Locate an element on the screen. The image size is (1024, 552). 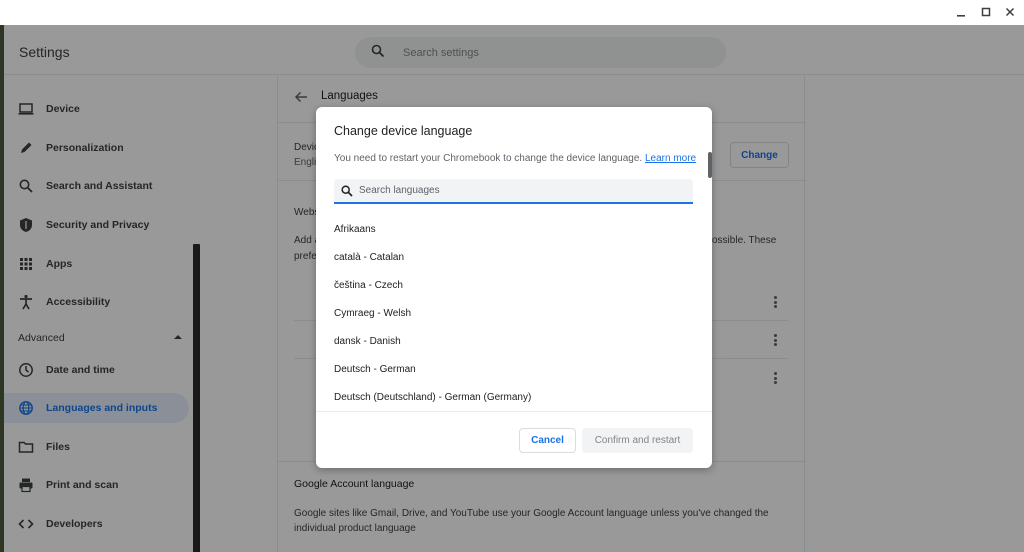
maximize-icon is located at coordinates (986, 12).